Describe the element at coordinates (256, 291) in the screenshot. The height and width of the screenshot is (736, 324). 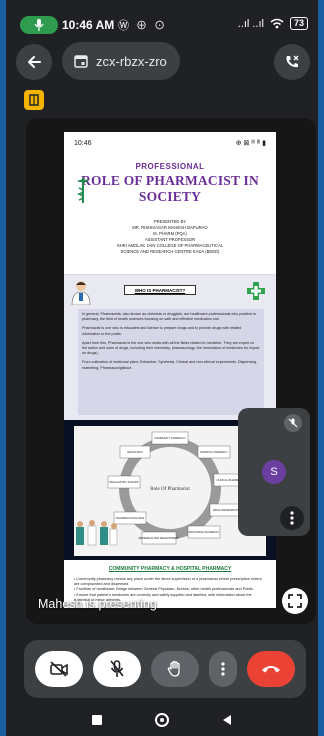
I see `medical-cross-icon` at that location.